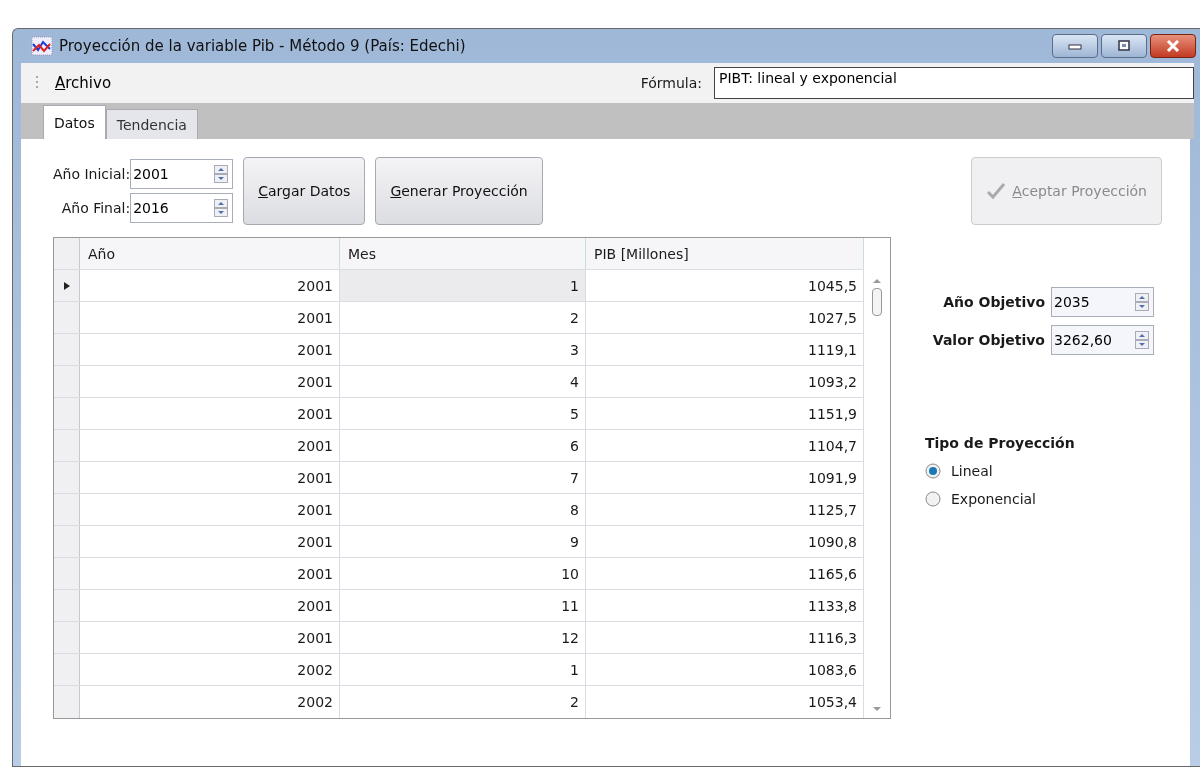 This screenshot has height=767, width=1200. Describe the element at coordinates (459, 191) in the screenshot. I see `action-button: Generar Proyección` at that location.